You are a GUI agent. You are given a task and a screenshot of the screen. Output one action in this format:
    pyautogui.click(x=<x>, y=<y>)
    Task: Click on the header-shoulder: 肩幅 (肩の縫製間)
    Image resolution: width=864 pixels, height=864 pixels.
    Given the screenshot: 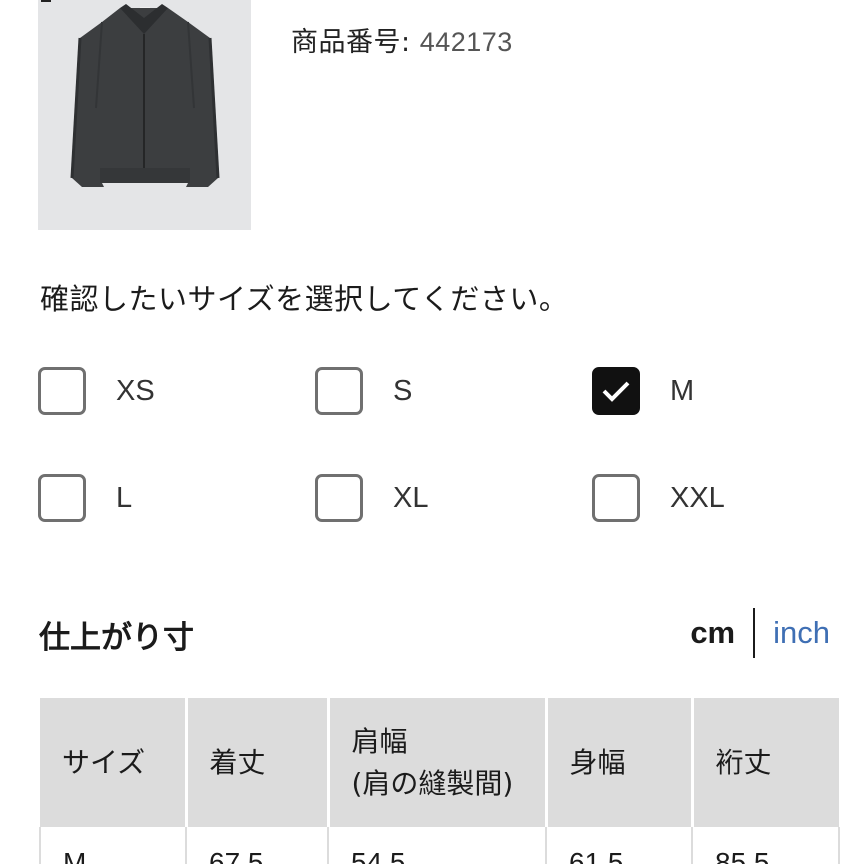 What is the action you would take?
    pyautogui.click(x=438, y=762)
    